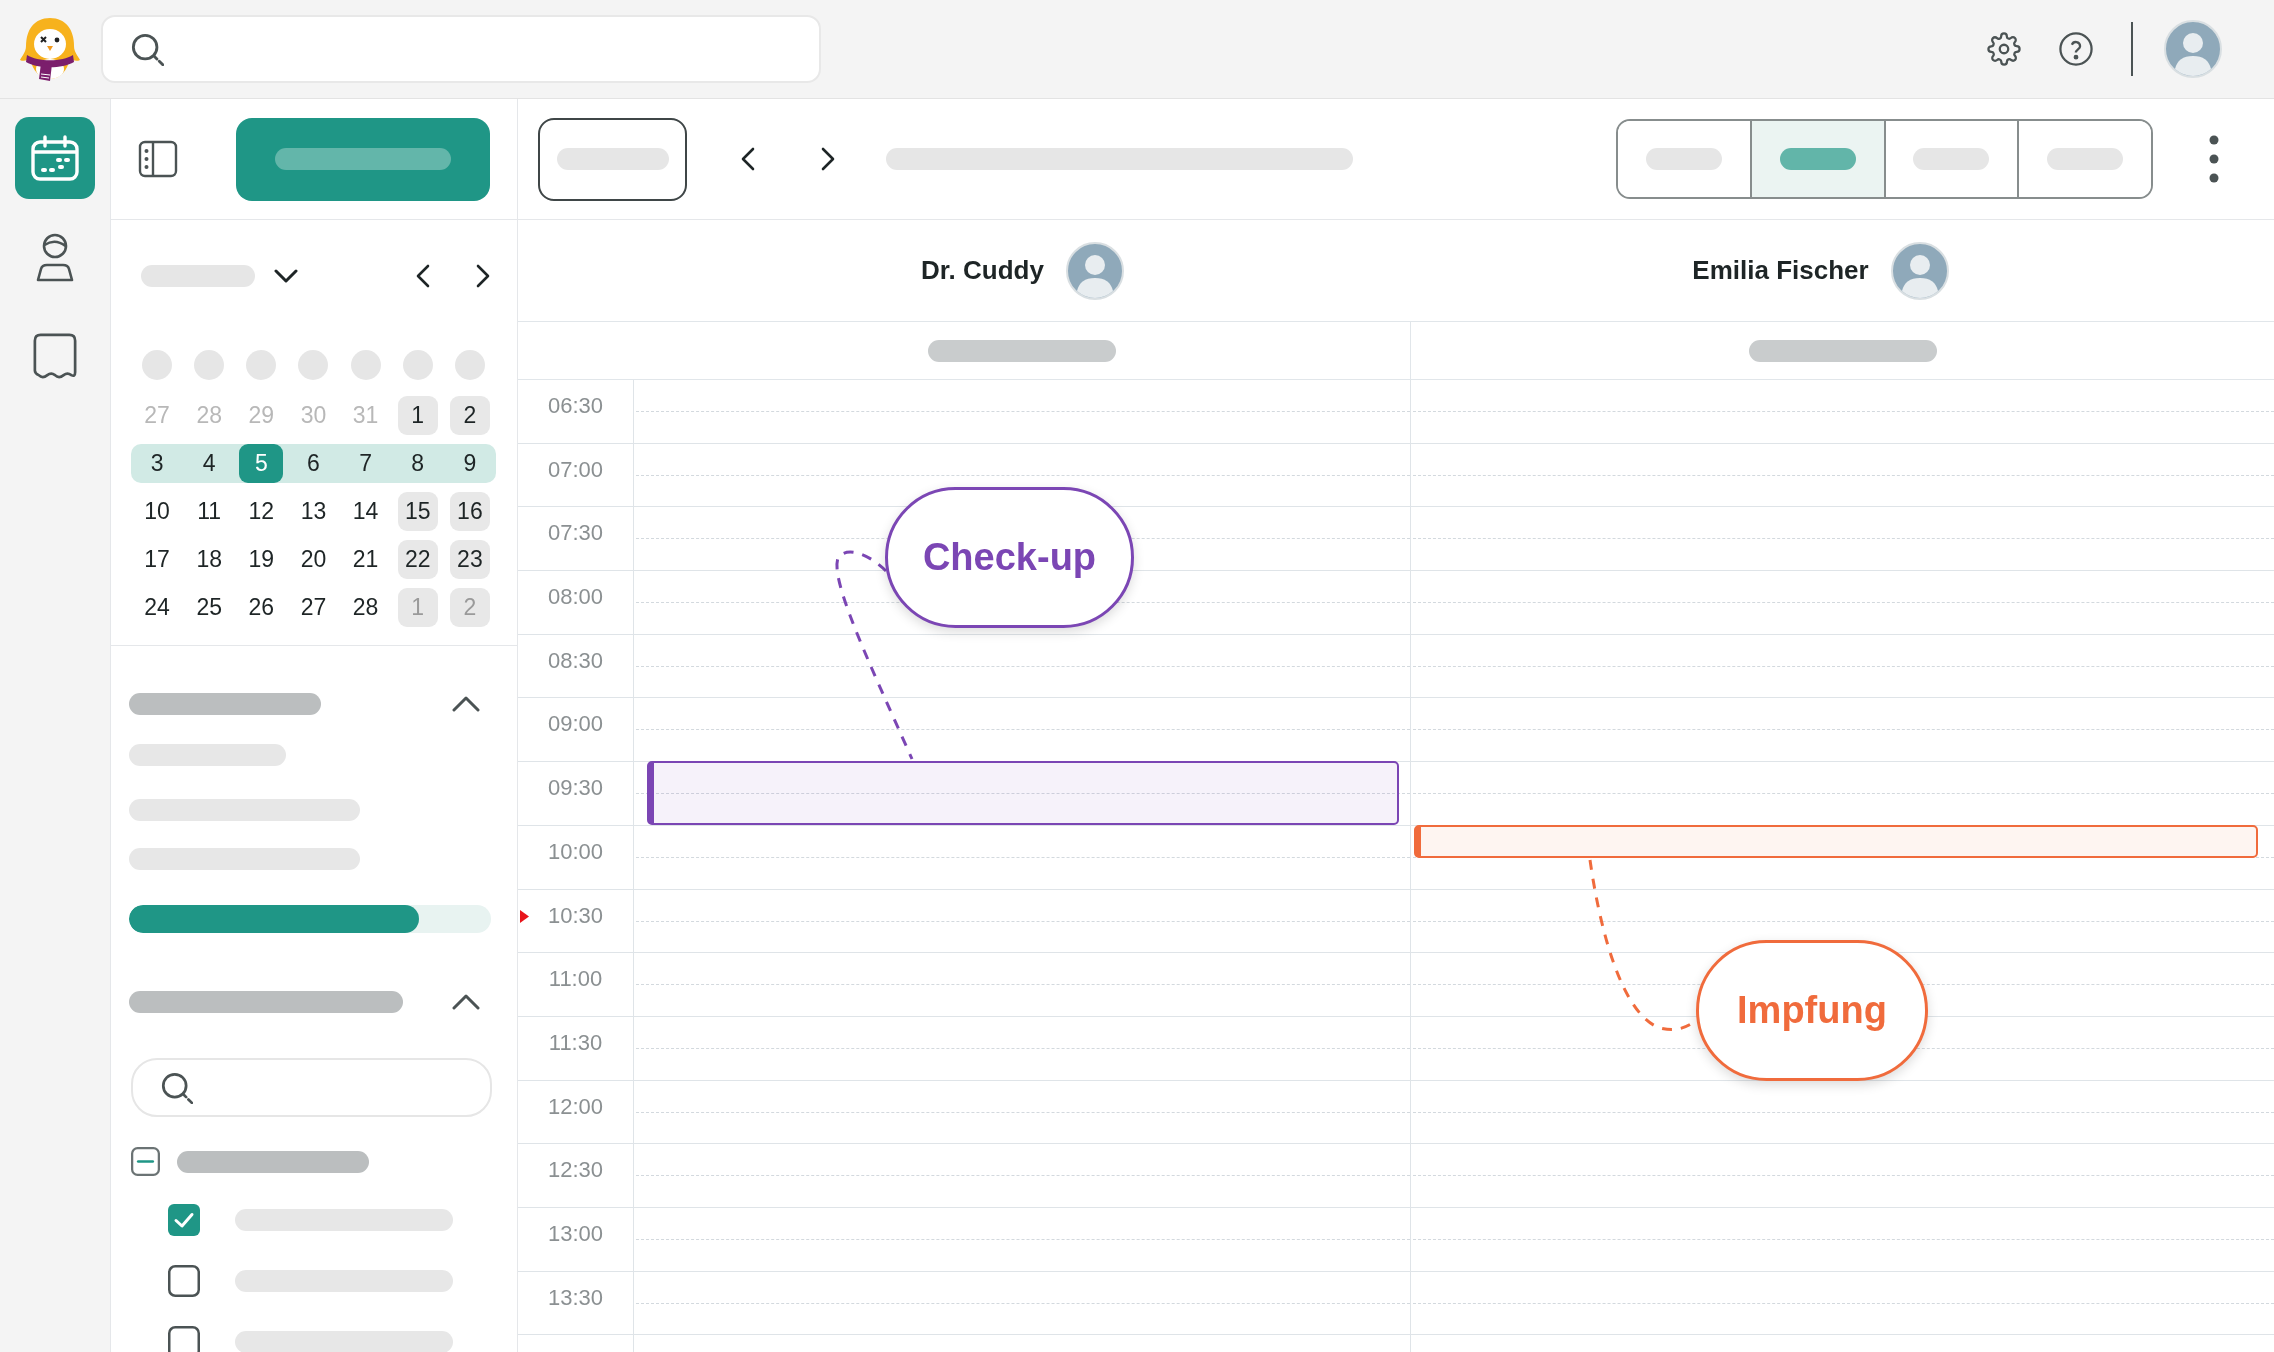 This screenshot has width=2274, height=1352. What do you see at coordinates (261, 559) in the screenshot?
I see `calendar-day: 19` at bounding box center [261, 559].